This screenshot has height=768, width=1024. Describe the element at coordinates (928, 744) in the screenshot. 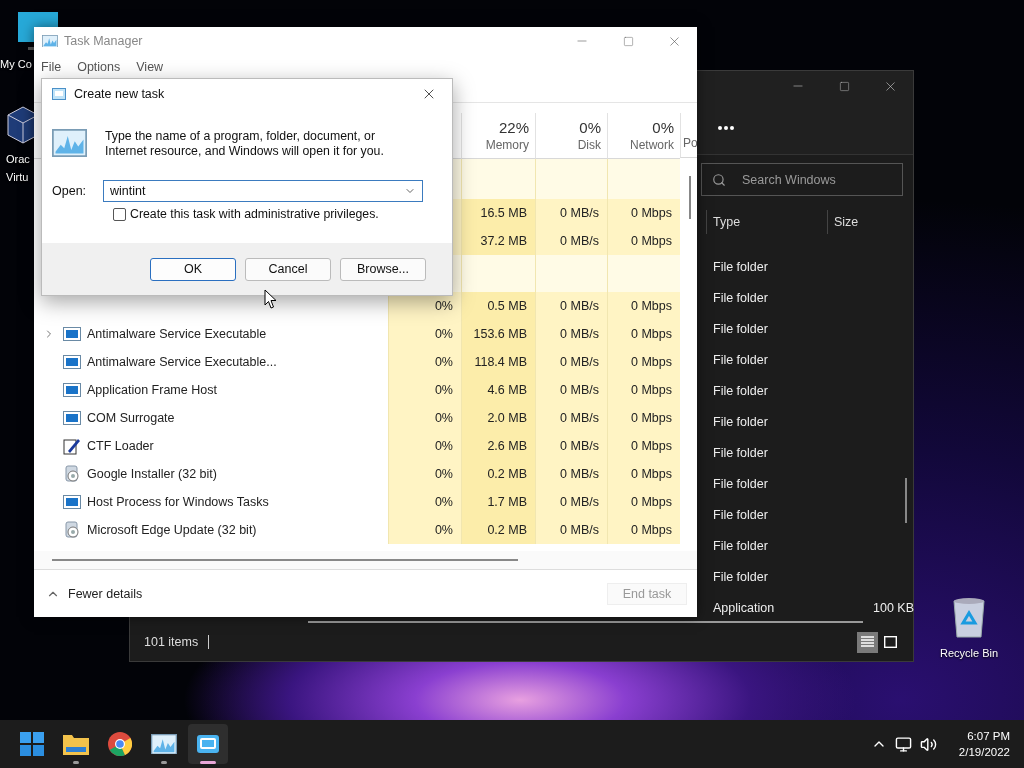

I see `volume-icon` at that location.